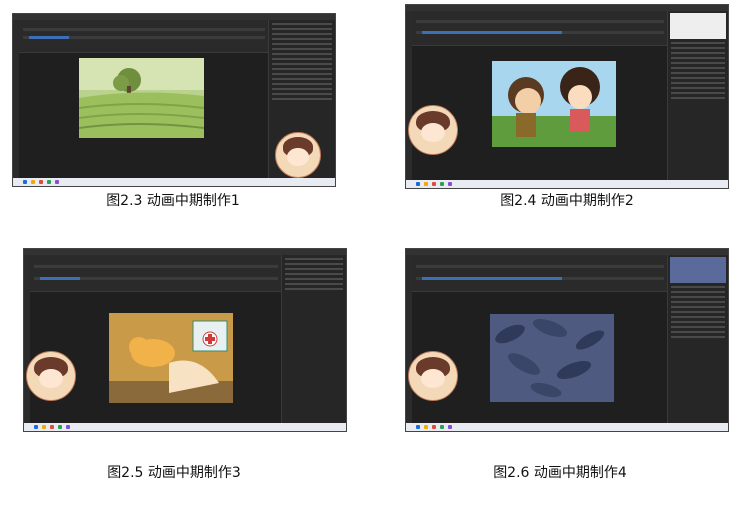 This screenshot has height=506, width=738. I want to click on stage-two-characters, so click(554, 104).